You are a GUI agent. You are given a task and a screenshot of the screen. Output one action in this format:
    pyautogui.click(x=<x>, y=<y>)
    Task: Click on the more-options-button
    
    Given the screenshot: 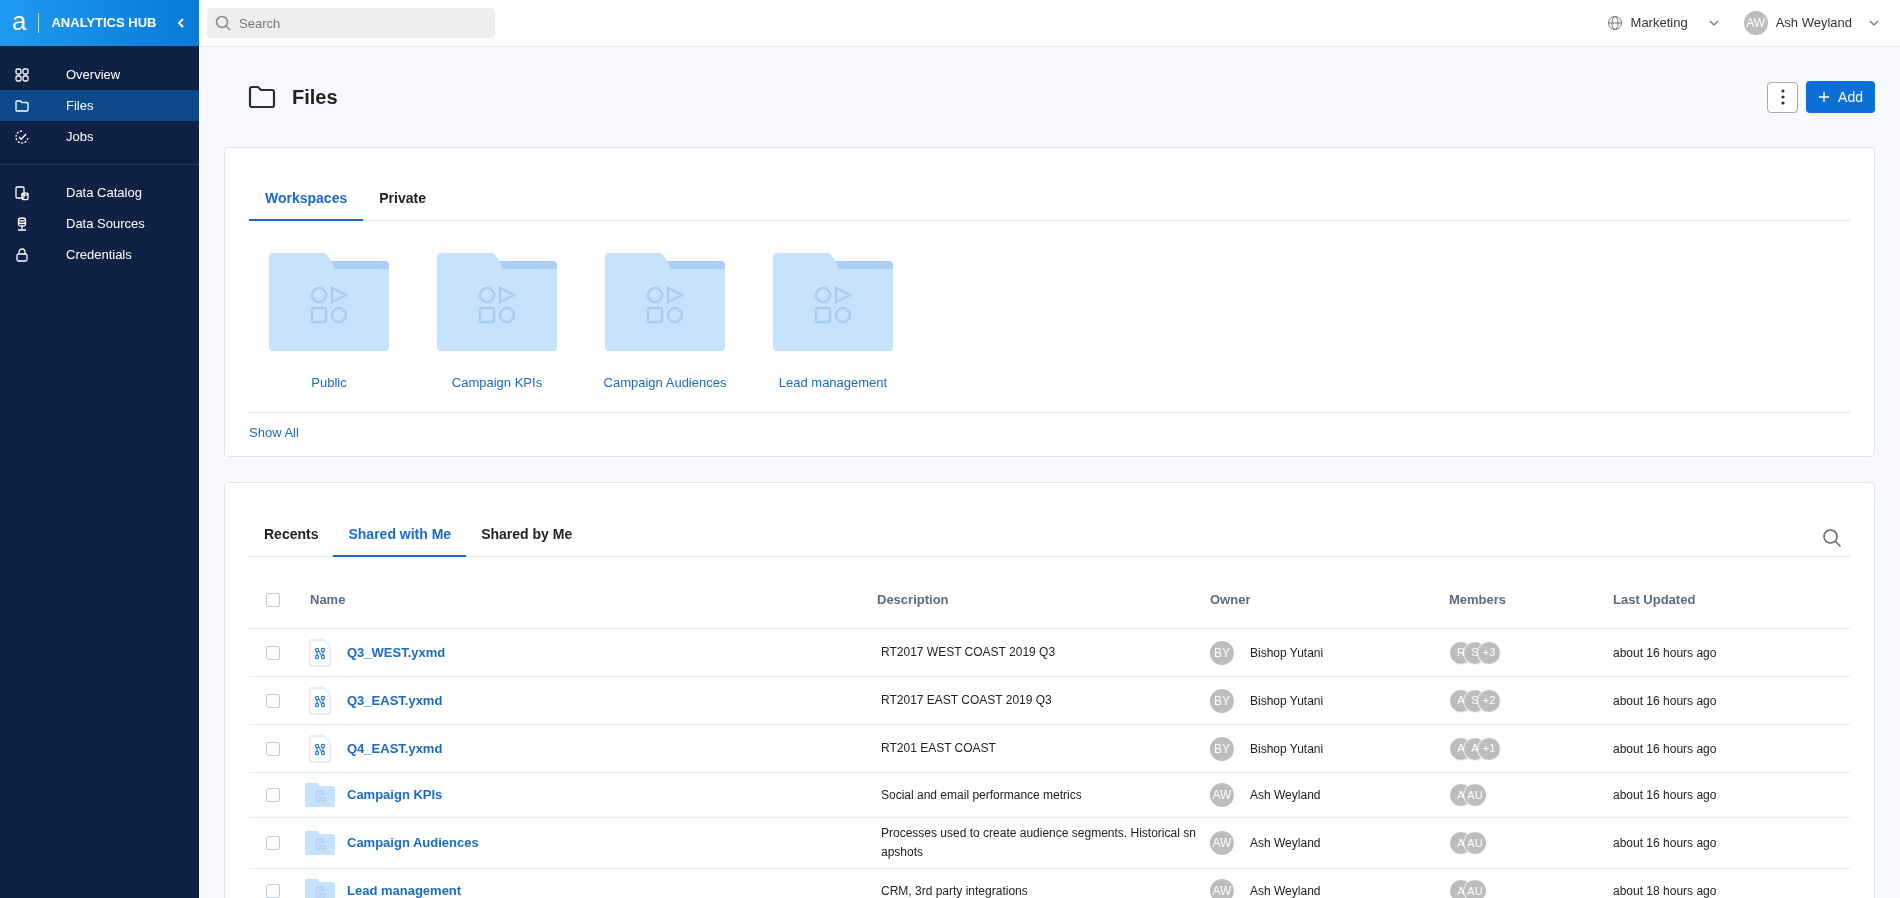 What is the action you would take?
    pyautogui.click(x=1783, y=97)
    